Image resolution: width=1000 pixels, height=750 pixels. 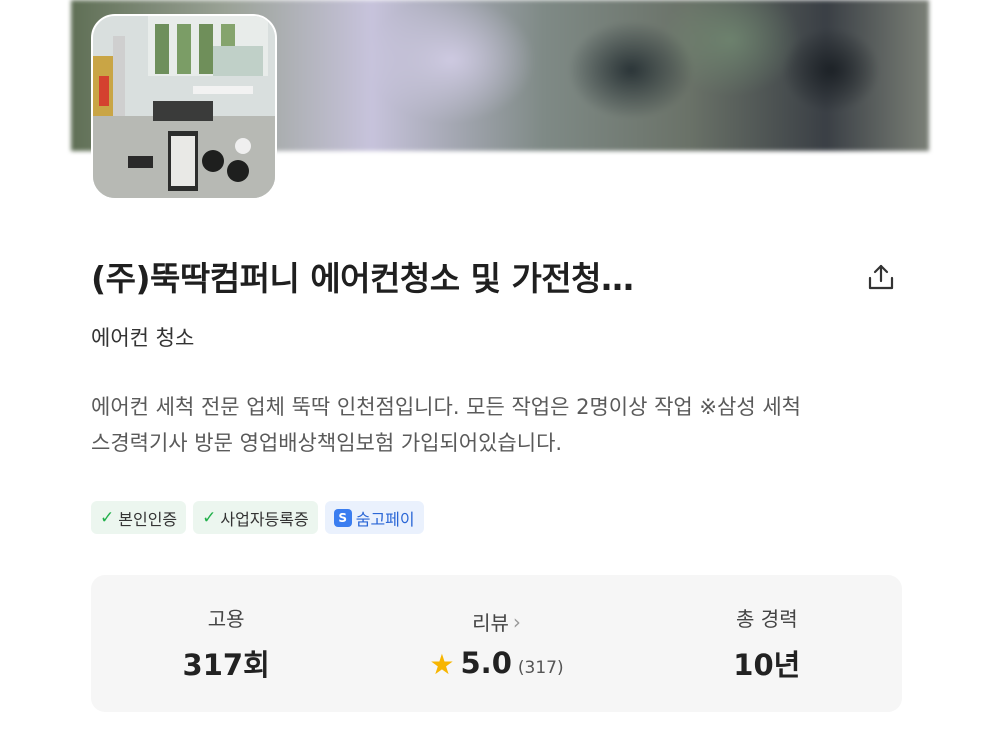 I want to click on stat-hire: 고용 317회, so click(x=226, y=643).